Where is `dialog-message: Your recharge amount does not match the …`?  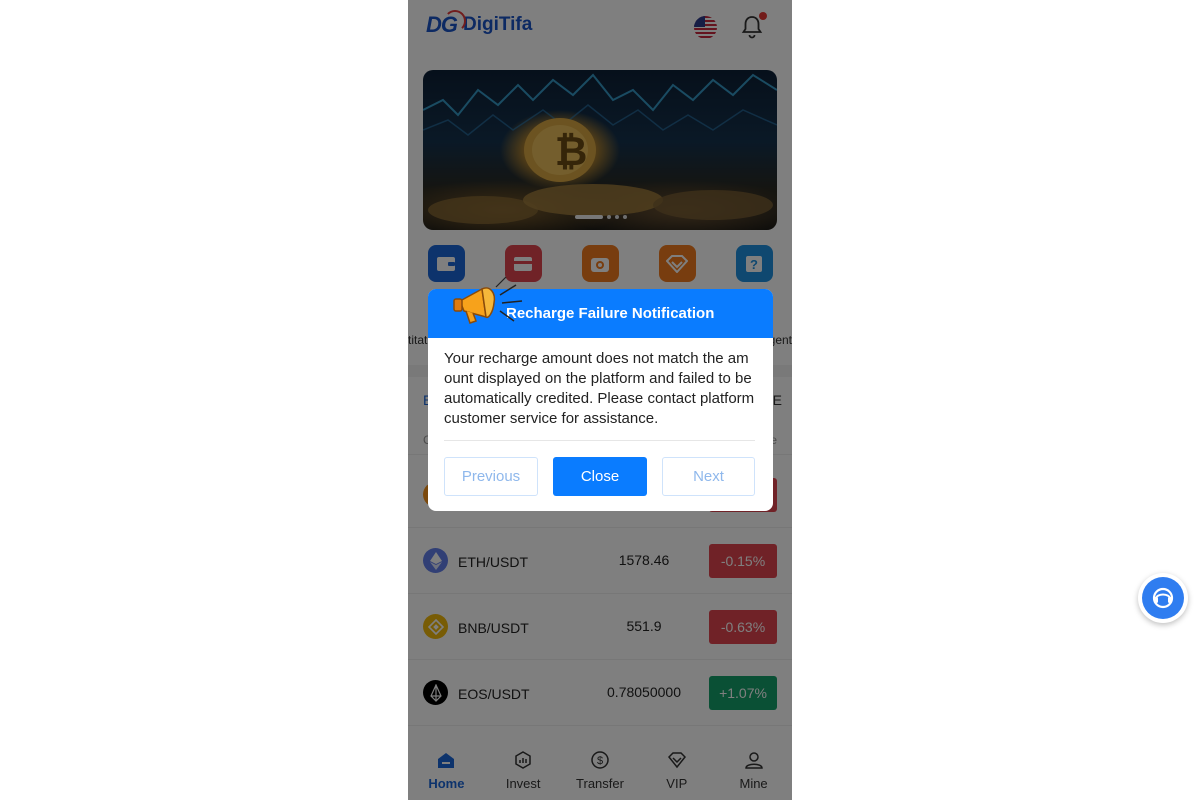
dialog-message: Your recharge amount does not match the … is located at coordinates (599, 388).